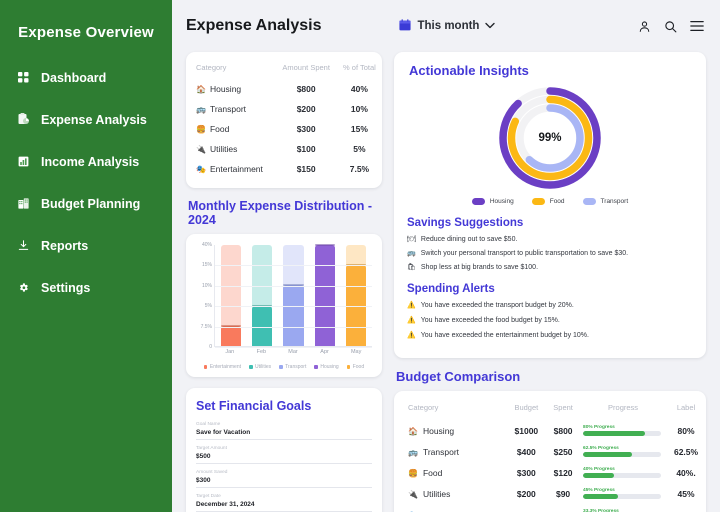 The image size is (720, 512). I want to click on sidebar-item-settings: Settings, so click(86, 288).